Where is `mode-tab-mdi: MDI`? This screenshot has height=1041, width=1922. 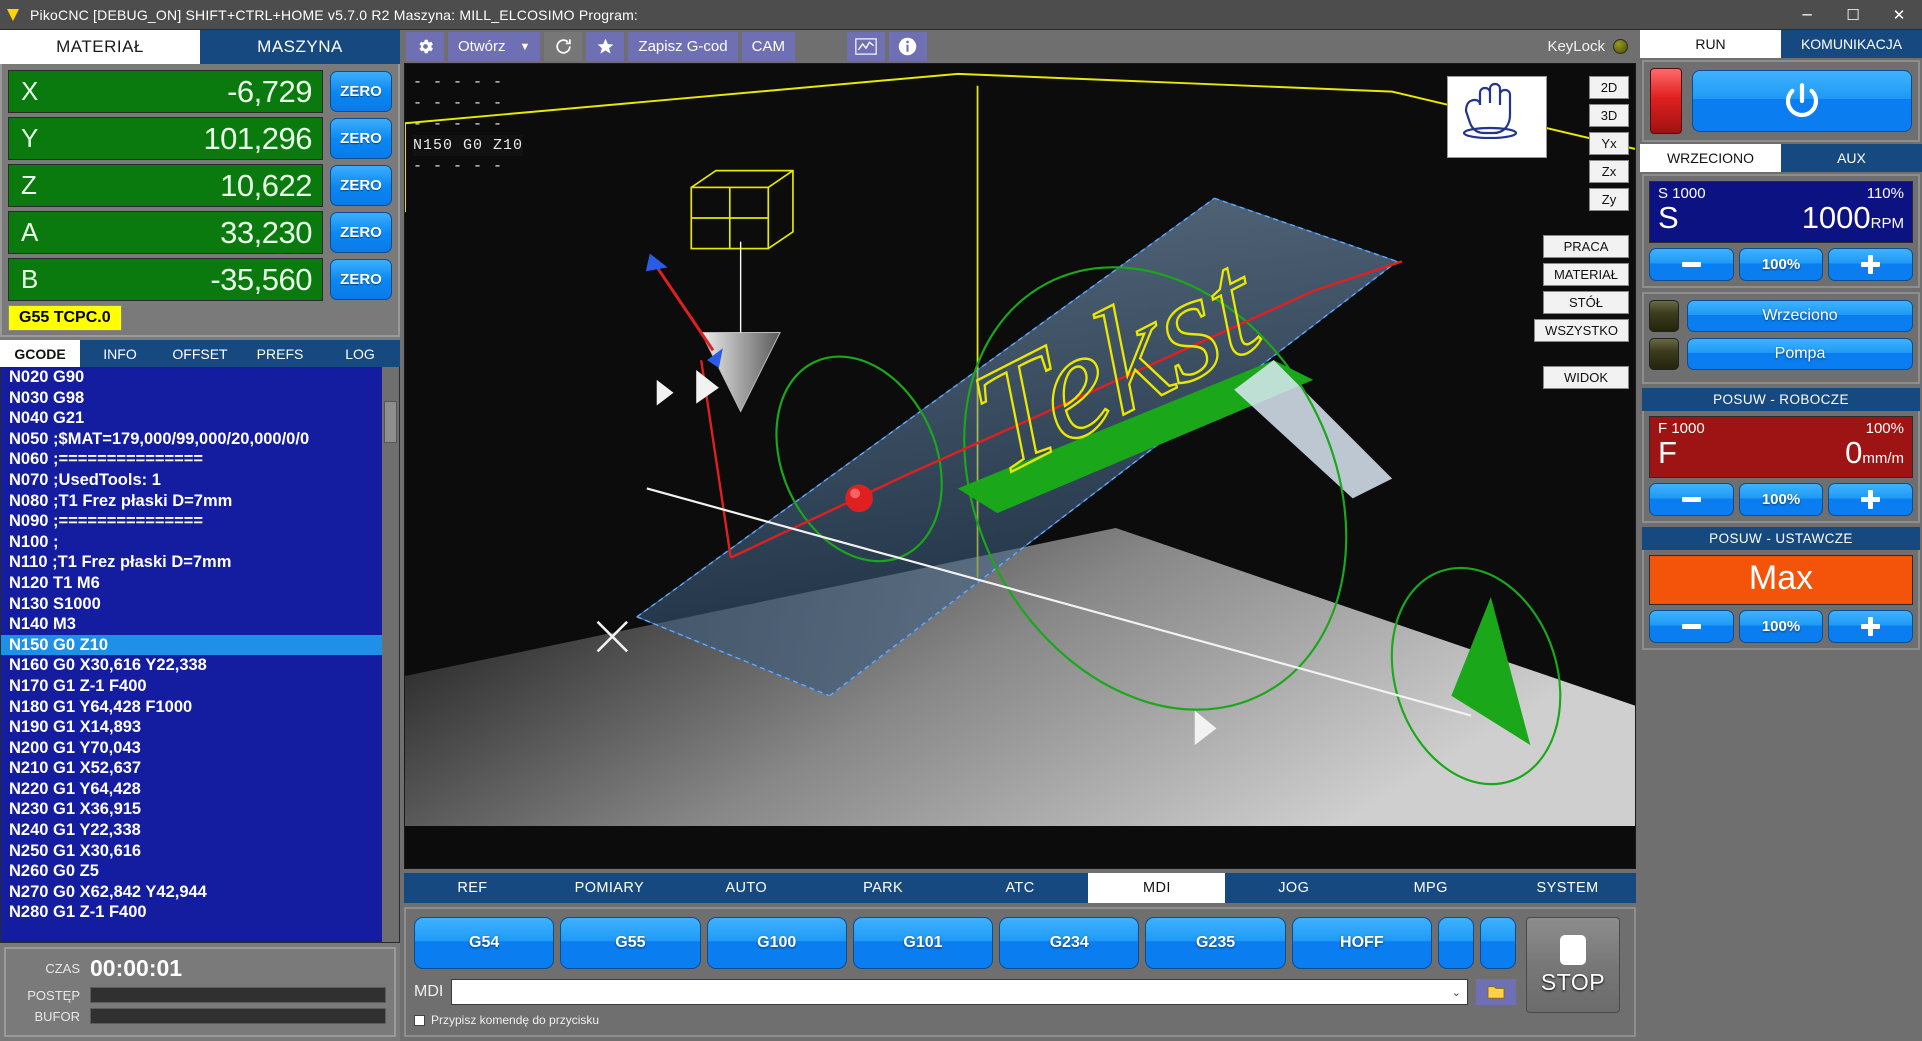 mode-tab-mdi: MDI is located at coordinates (1157, 888).